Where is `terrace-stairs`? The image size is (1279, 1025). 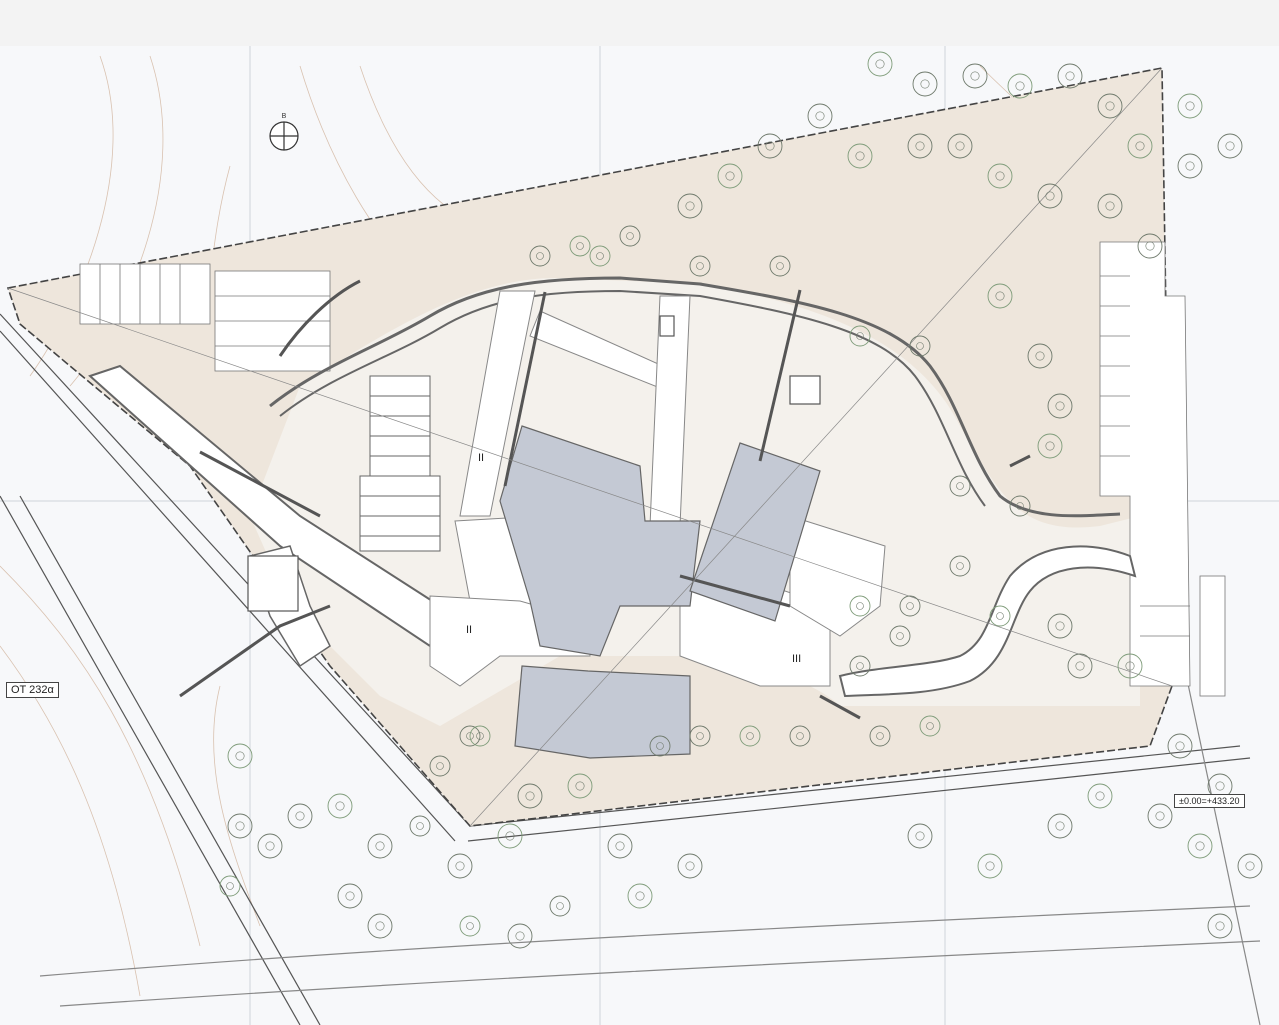
terrace-stairs is located at coordinates (400, 463).